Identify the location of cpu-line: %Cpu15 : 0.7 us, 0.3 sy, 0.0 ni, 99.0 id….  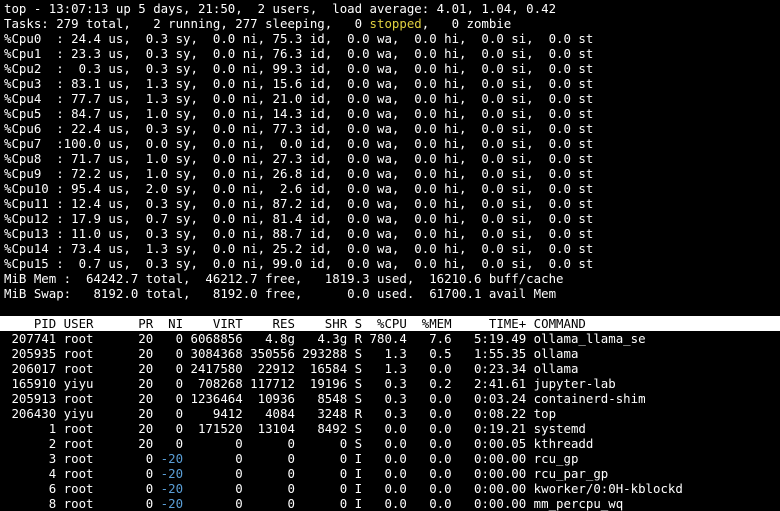
(299, 263).